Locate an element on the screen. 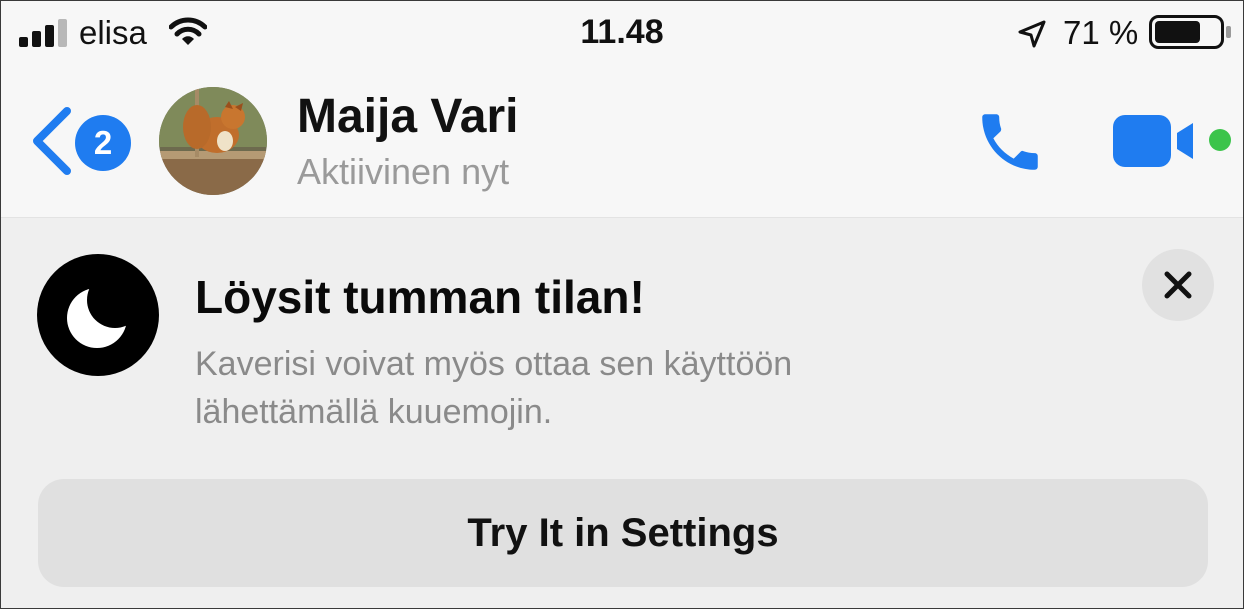 This screenshot has height=609, width=1244. contact-name: Maija Vari is located at coordinates (408, 116).